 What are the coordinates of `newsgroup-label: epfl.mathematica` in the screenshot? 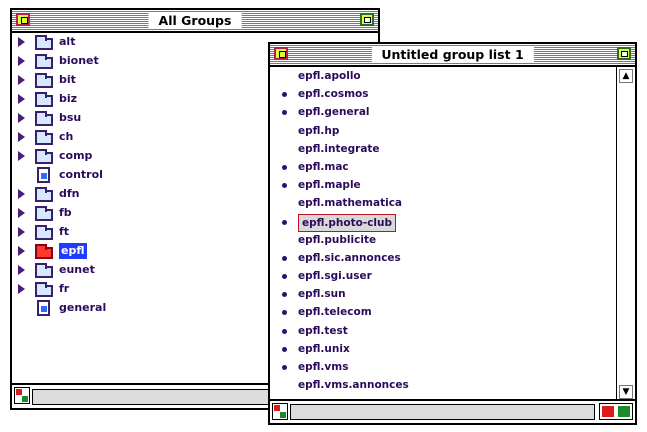 It's located at (350, 203).